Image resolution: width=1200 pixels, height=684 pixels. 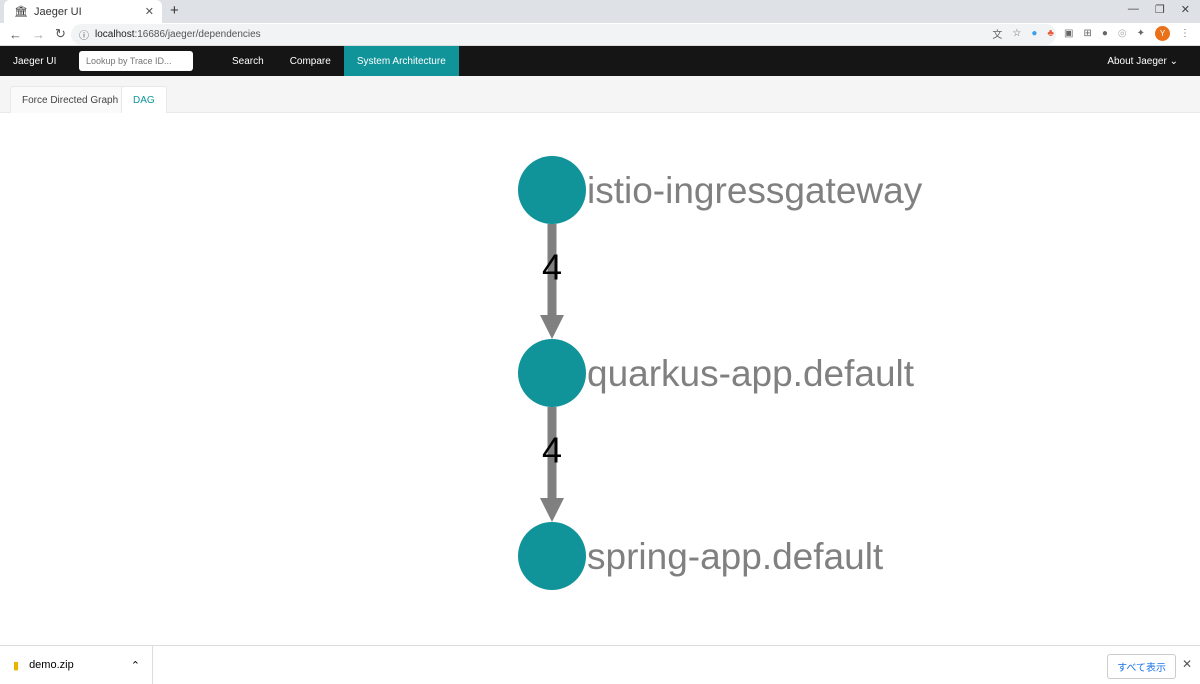 What do you see at coordinates (997, 33) in the screenshot?
I see `translate-icon: ⽂` at bounding box center [997, 33].